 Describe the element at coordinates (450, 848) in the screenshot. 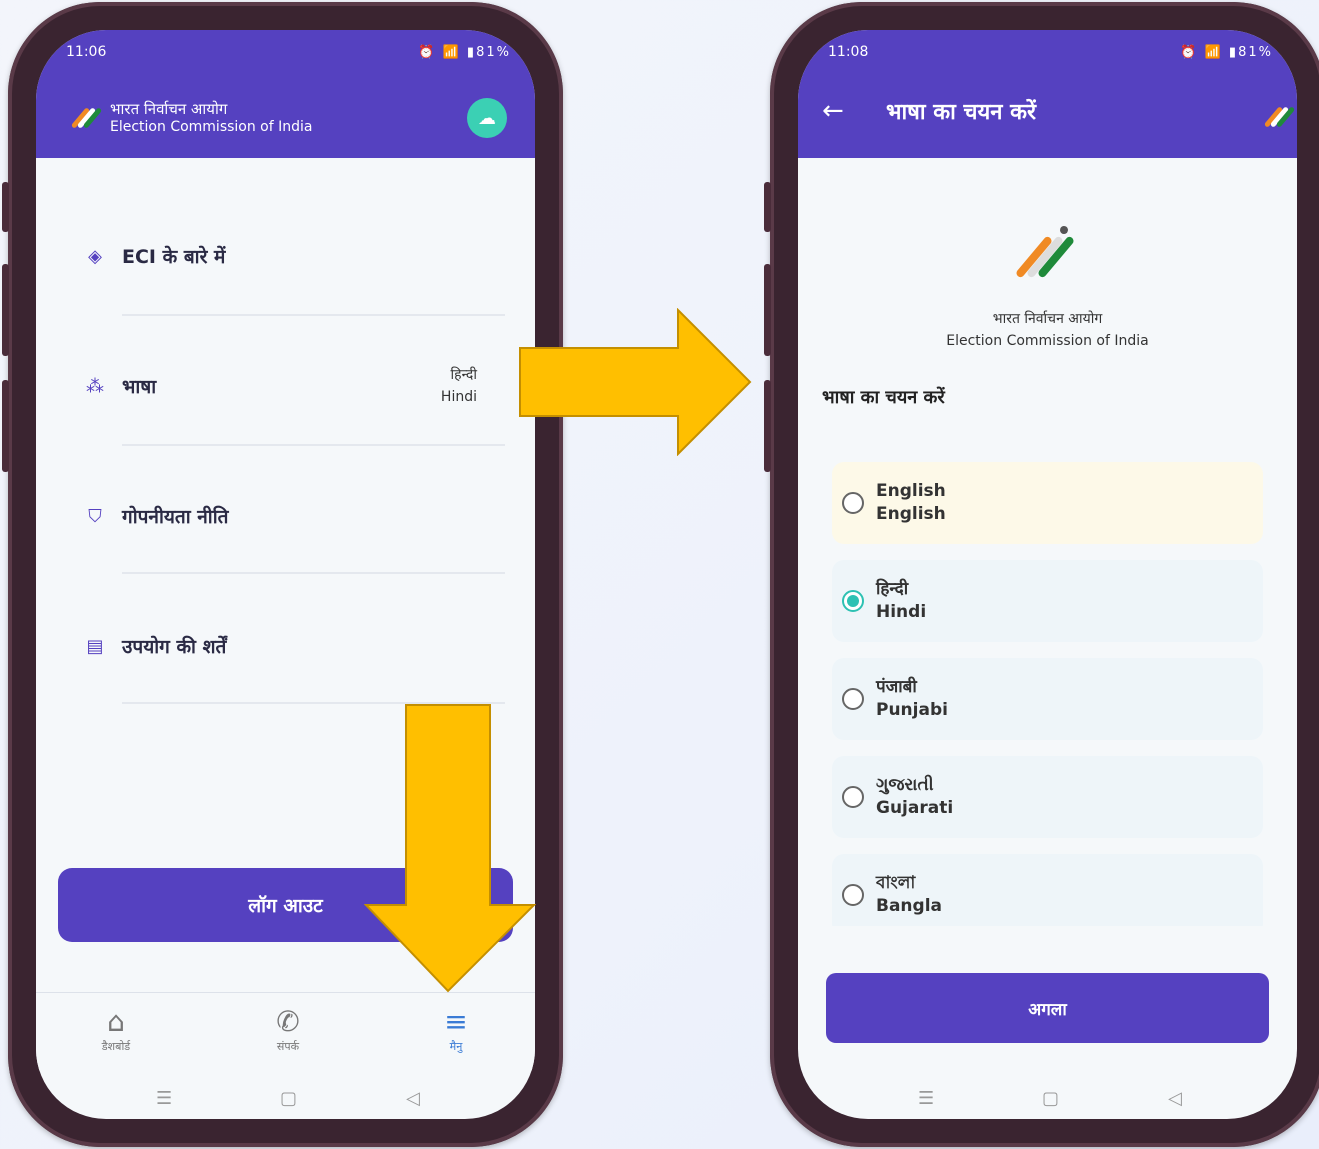

I see `down-arrow-annotation` at that location.